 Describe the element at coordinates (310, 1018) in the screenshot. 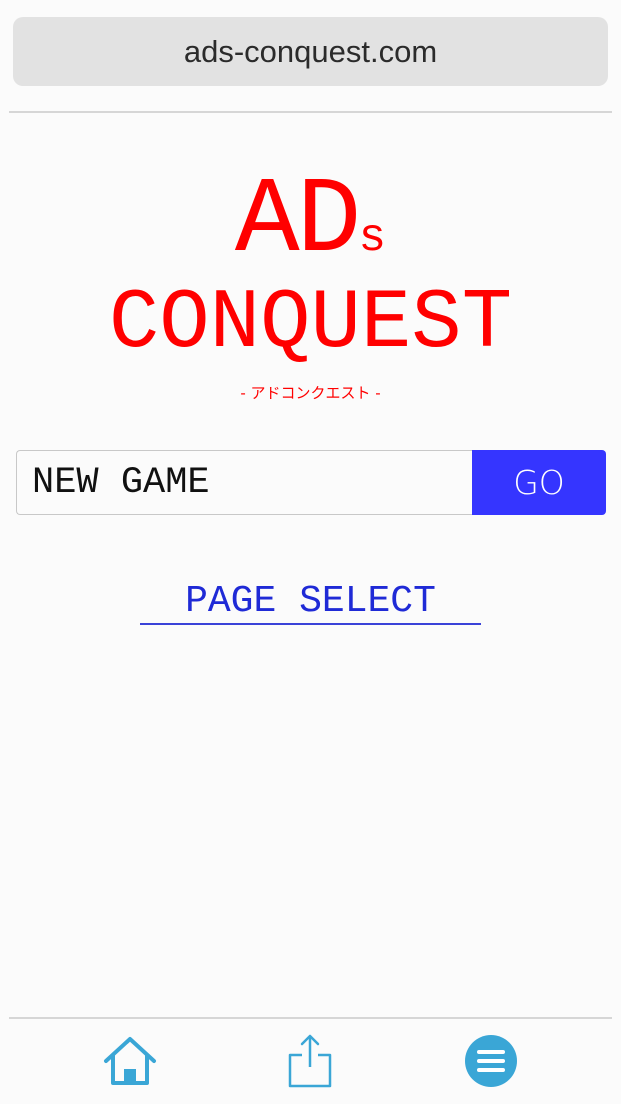

I see `bottom-divider` at that location.